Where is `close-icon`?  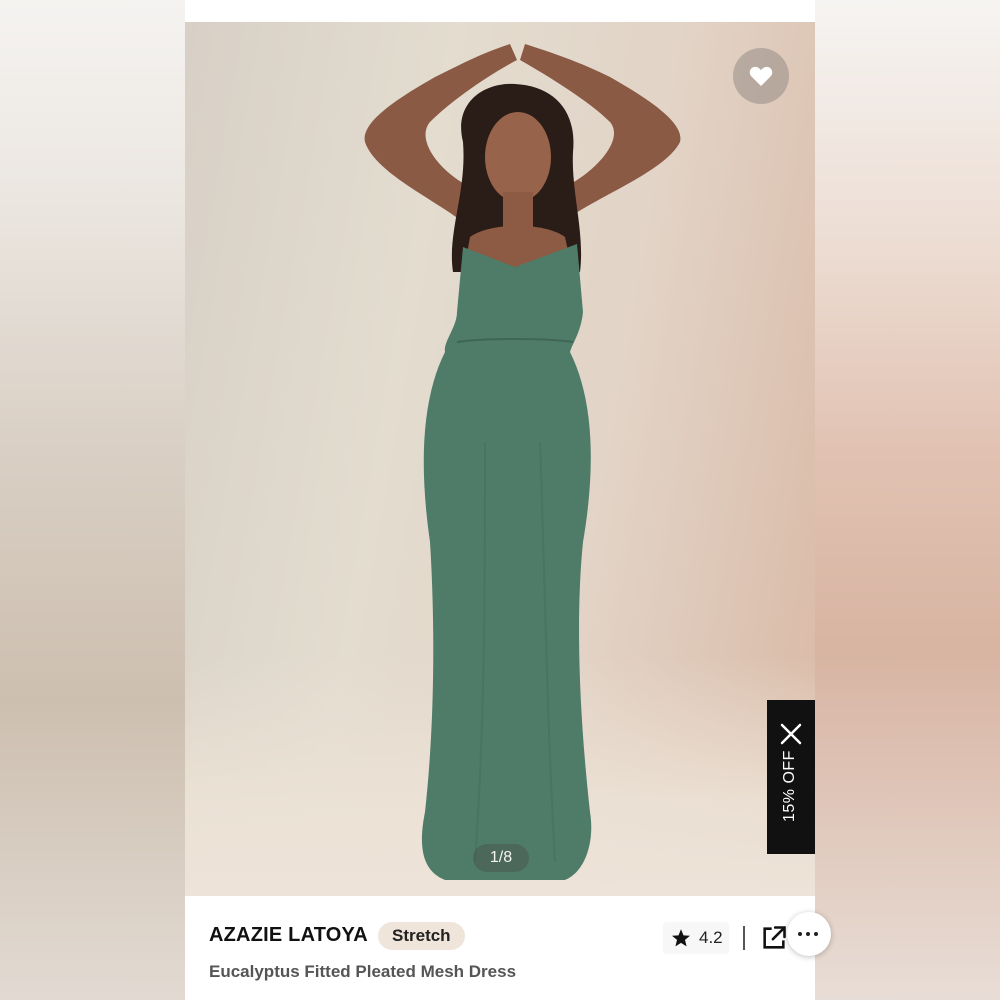 close-icon is located at coordinates (791, 734).